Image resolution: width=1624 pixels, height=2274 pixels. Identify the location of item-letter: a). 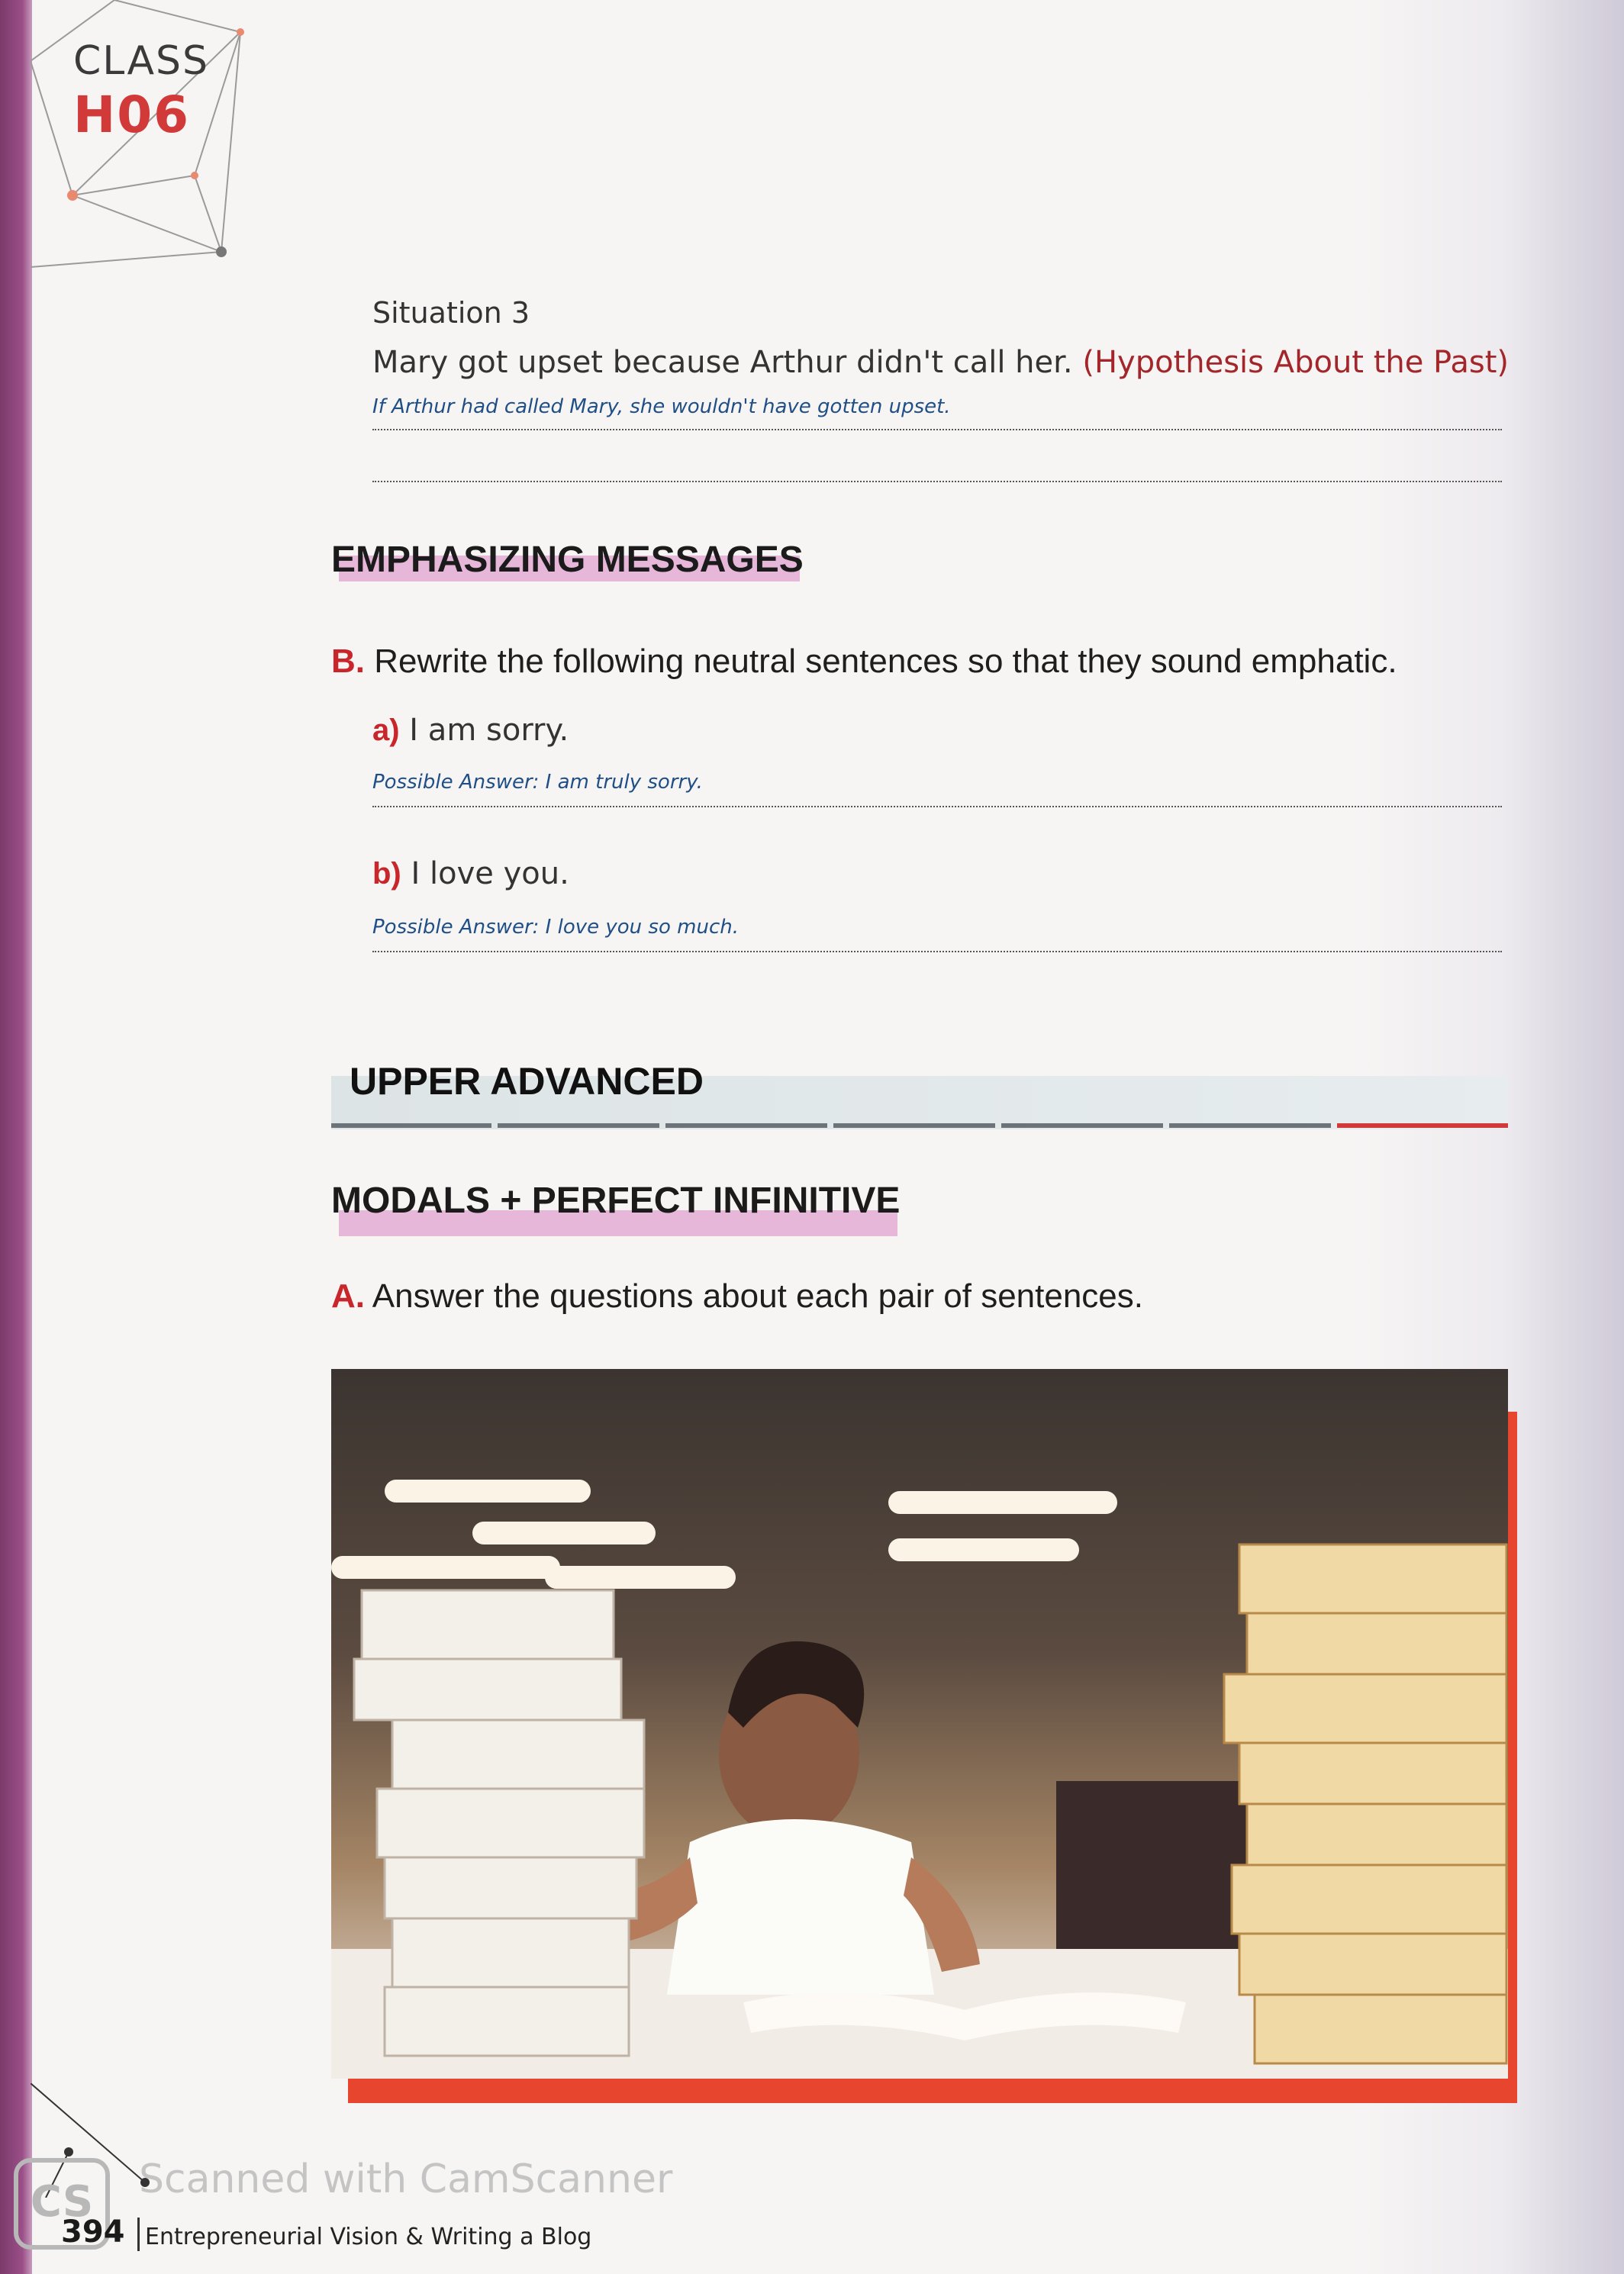
(386, 730).